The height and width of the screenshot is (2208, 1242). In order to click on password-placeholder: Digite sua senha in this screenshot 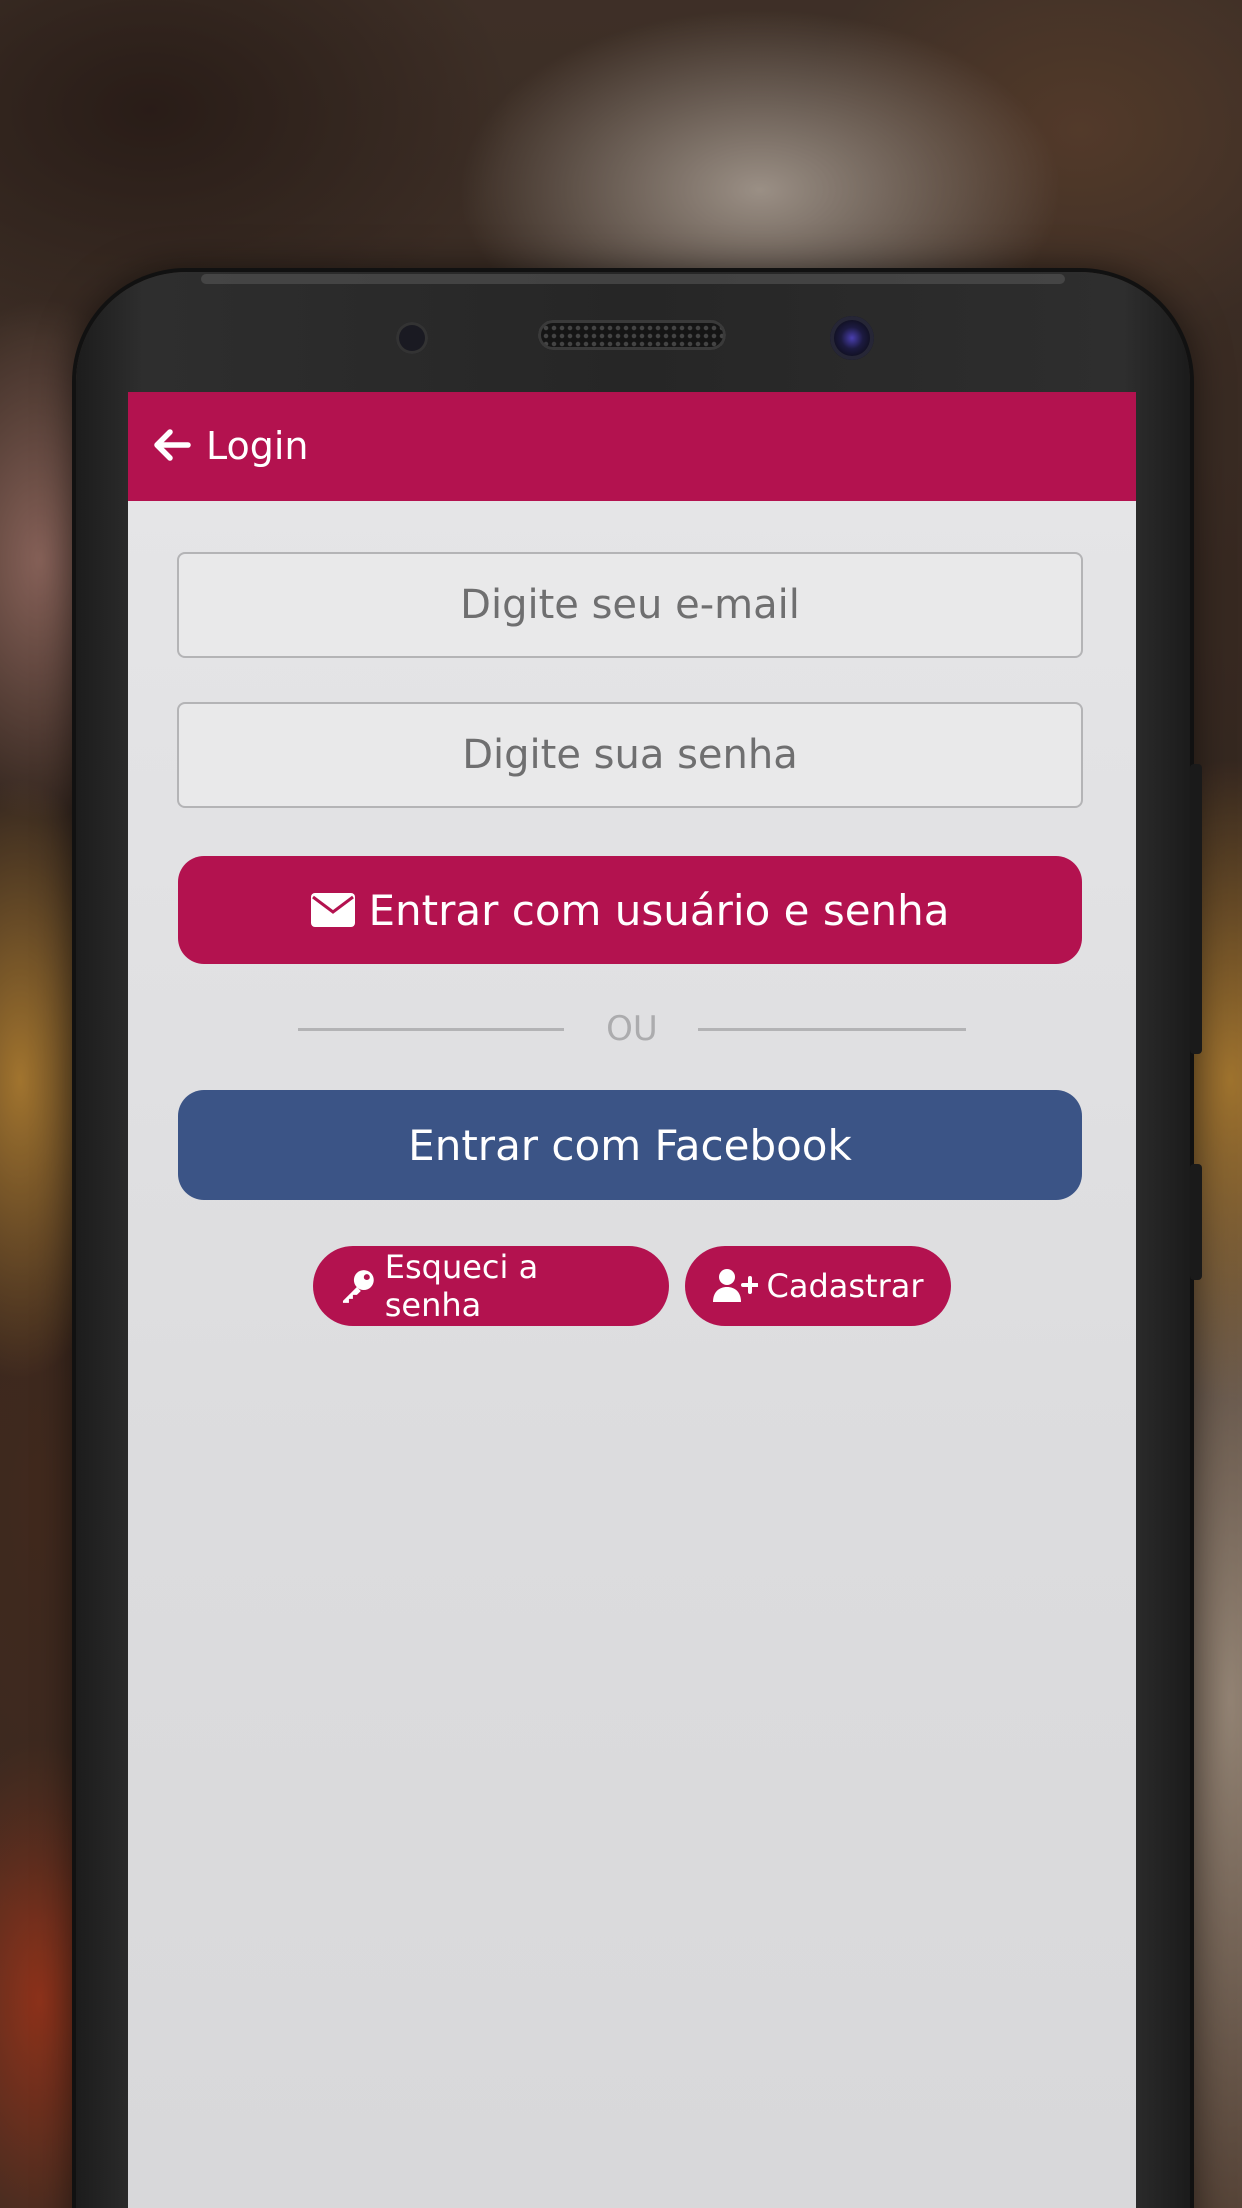, I will do `click(630, 755)`.